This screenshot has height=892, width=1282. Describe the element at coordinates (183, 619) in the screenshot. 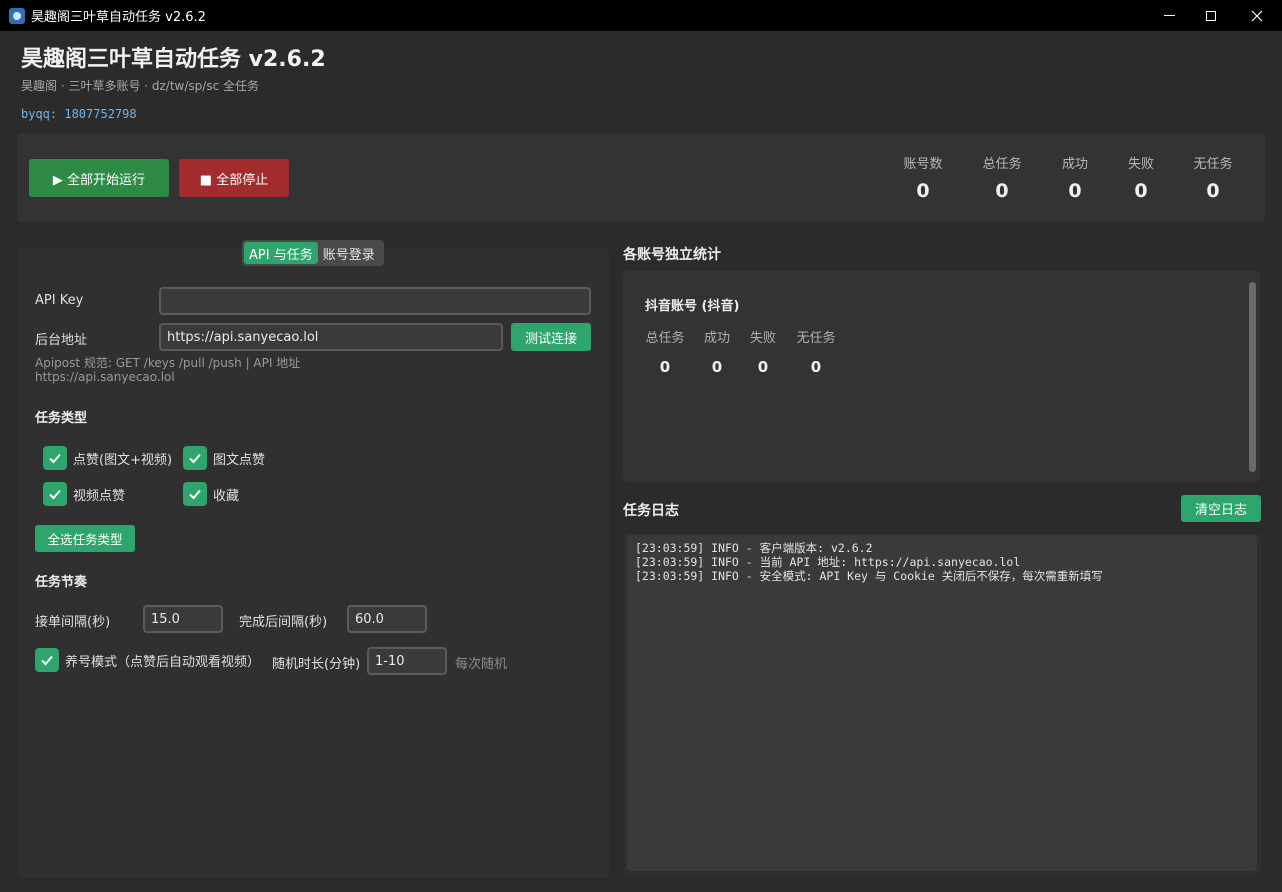

I see `pick-interval-input` at that location.